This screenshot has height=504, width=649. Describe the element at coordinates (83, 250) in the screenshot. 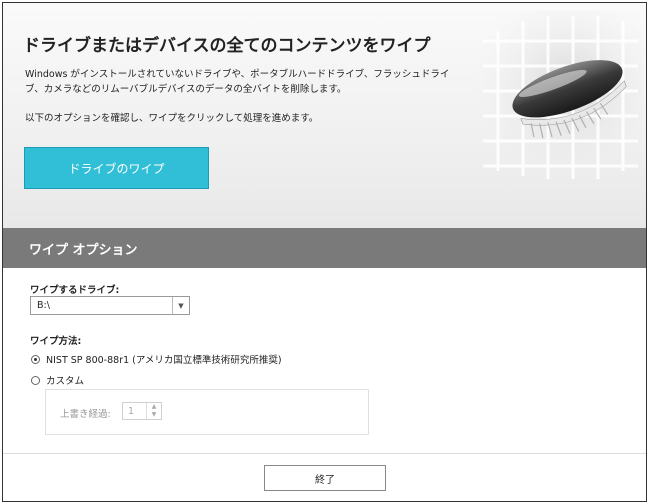

I see `options-title: ワイプ オプション` at that location.